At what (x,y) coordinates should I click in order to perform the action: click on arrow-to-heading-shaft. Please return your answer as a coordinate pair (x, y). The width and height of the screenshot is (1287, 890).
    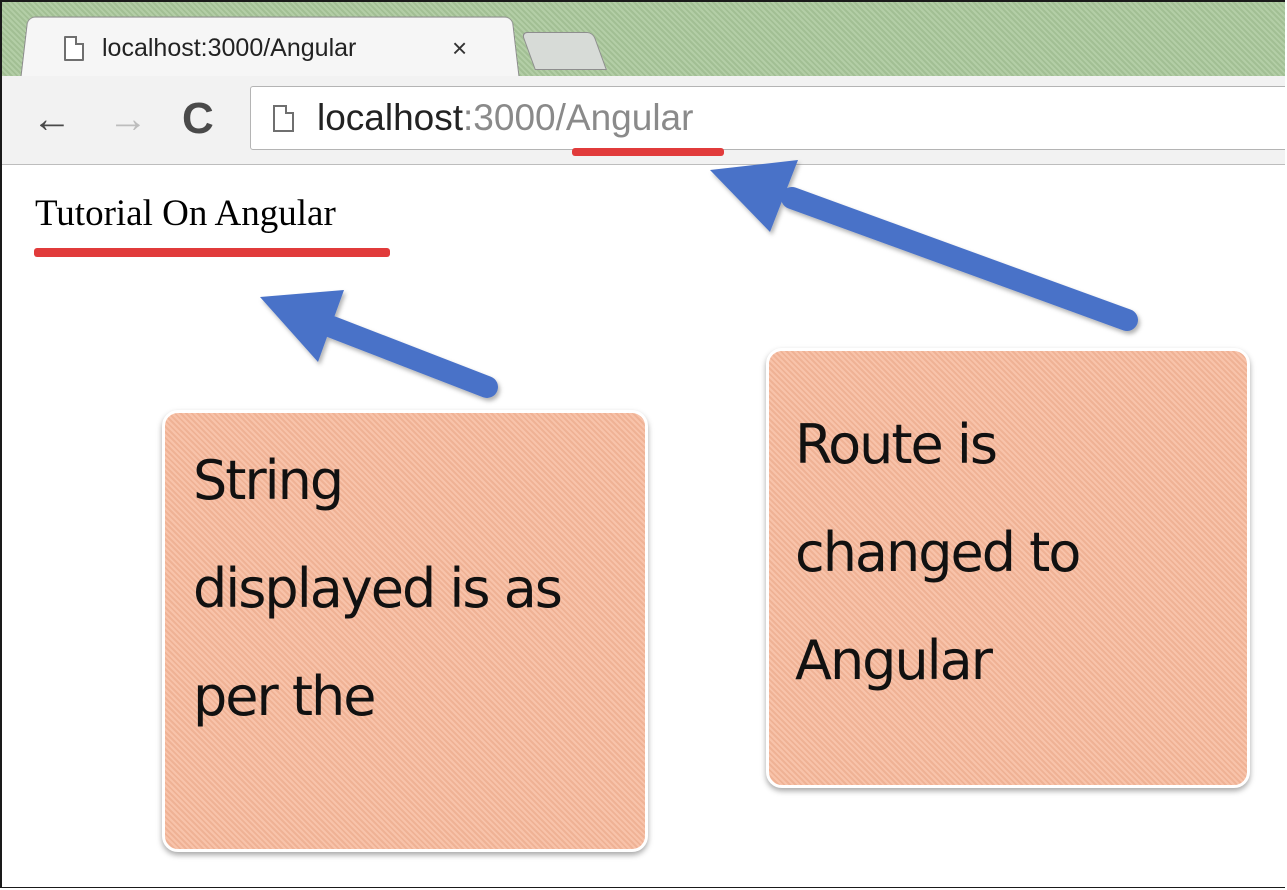
    Looking at the image, I should click on (409, 357).